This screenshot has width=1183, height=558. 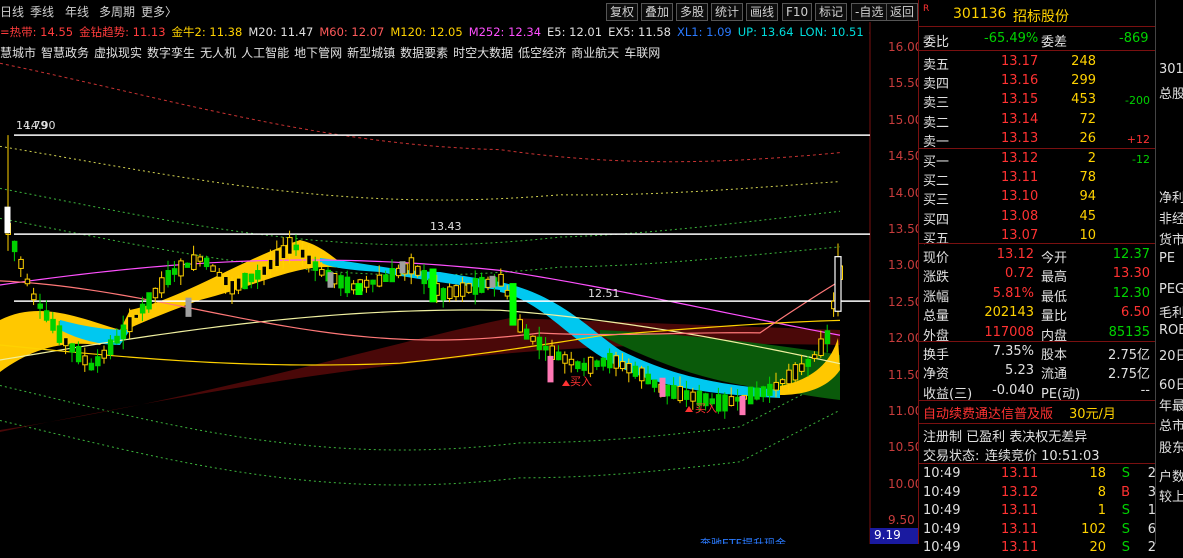 What do you see at coordinates (581, 381) in the screenshot?
I see `buy-signal-label: 买入` at bounding box center [581, 381].